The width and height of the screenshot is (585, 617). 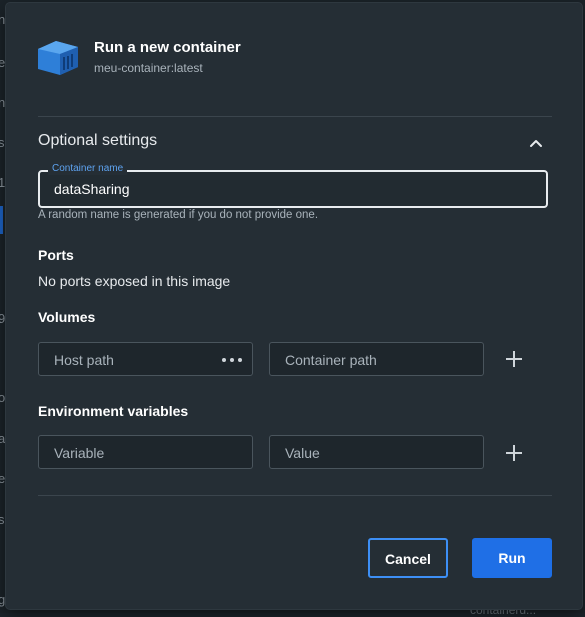 I want to click on container-name-field, so click(x=293, y=189).